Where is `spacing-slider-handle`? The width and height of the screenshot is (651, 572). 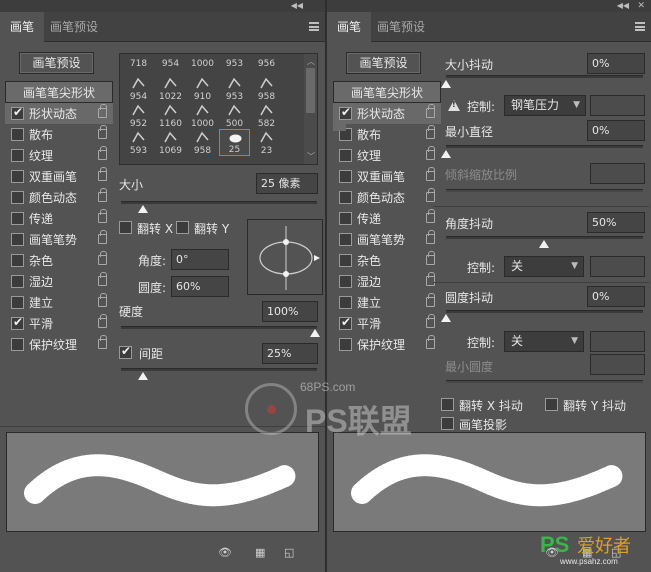 spacing-slider-handle is located at coordinates (143, 376).